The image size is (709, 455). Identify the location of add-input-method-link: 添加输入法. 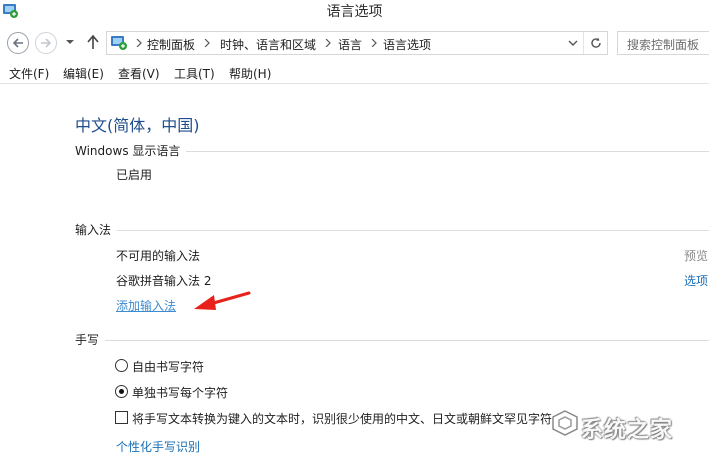
(146, 305).